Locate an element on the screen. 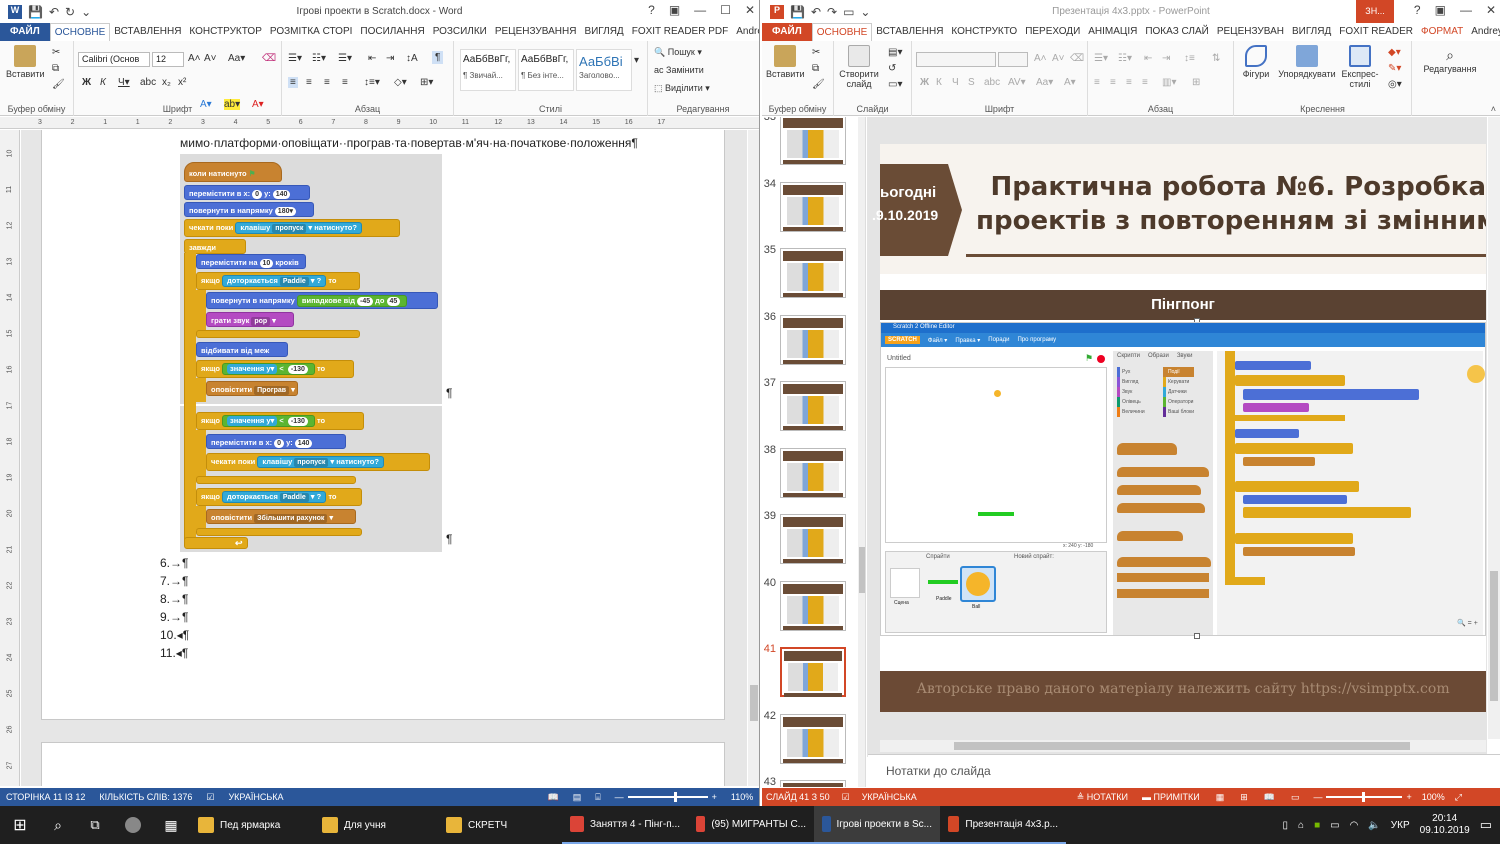 The height and width of the screenshot is (844, 1500). tab-review: РЕЦЕНЗУВАН is located at coordinates (1250, 32).